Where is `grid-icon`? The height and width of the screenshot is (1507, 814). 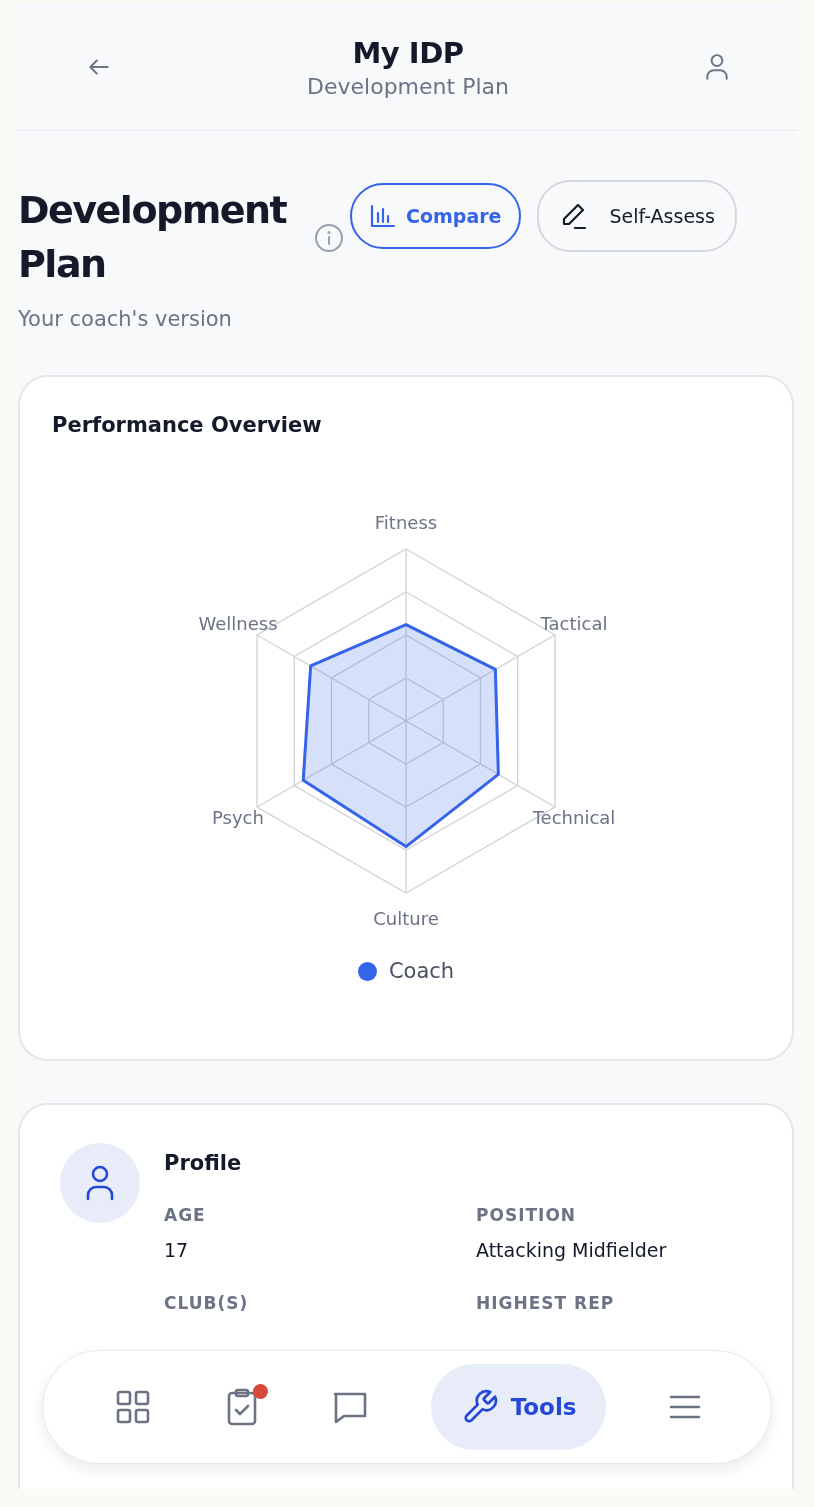 grid-icon is located at coordinates (133, 1407).